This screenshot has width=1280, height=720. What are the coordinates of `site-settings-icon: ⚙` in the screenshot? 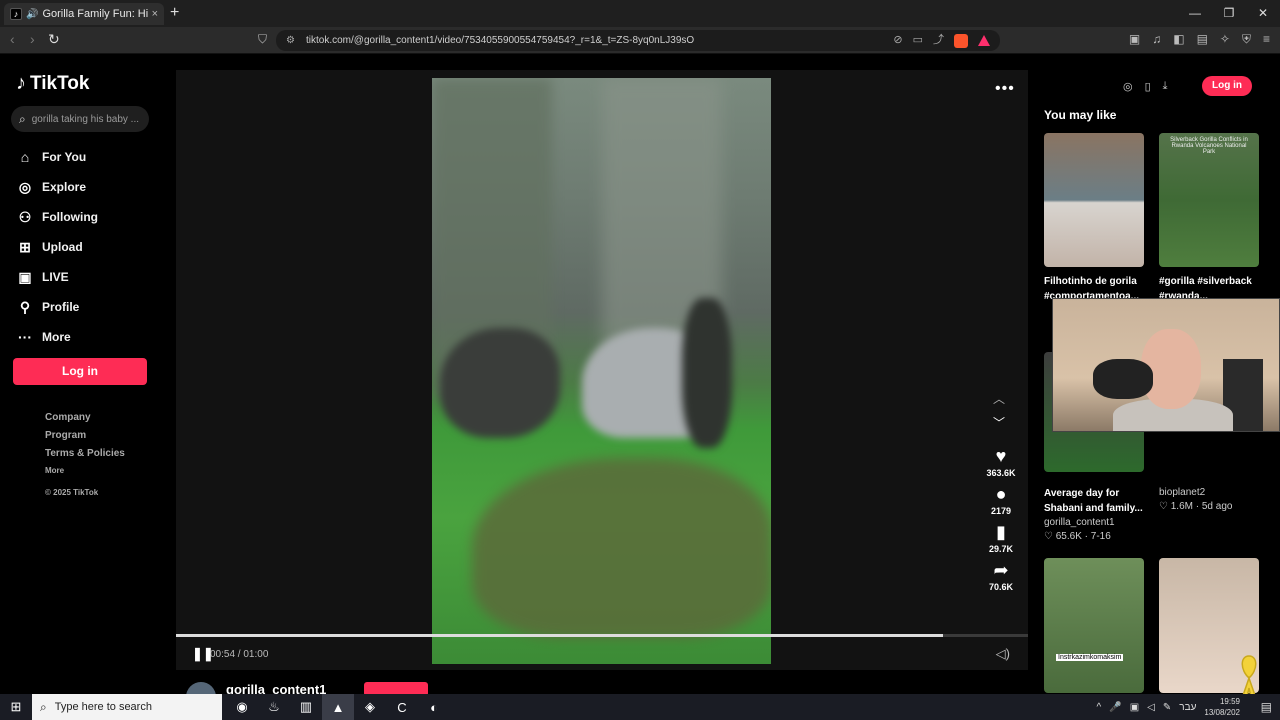 It's located at (290, 40).